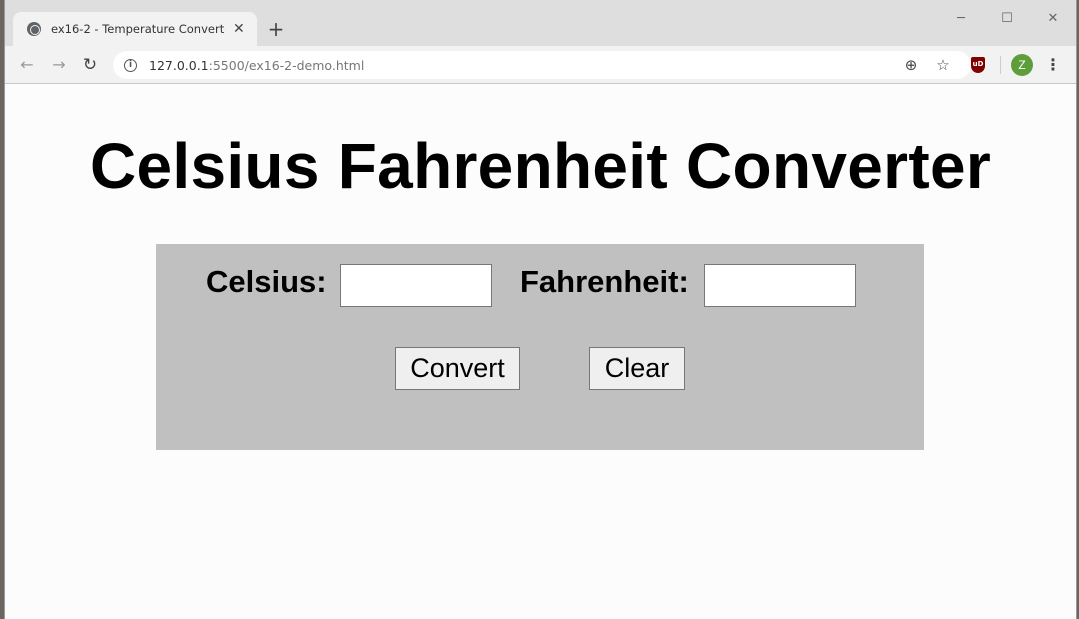 Image resolution: width=1079 pixels, height=619 pixels. Describe the element at coordinates (637, 368) in the screenshot. I see `clear-button: Clear` at that location.